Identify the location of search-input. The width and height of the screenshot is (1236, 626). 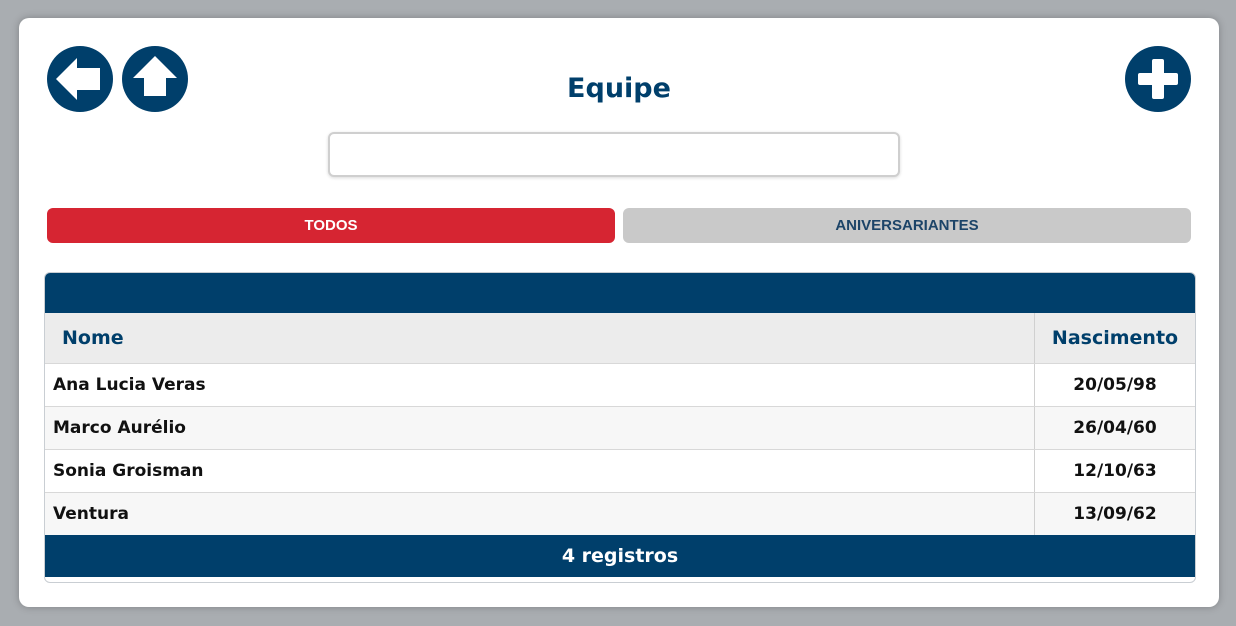
(614, 154).